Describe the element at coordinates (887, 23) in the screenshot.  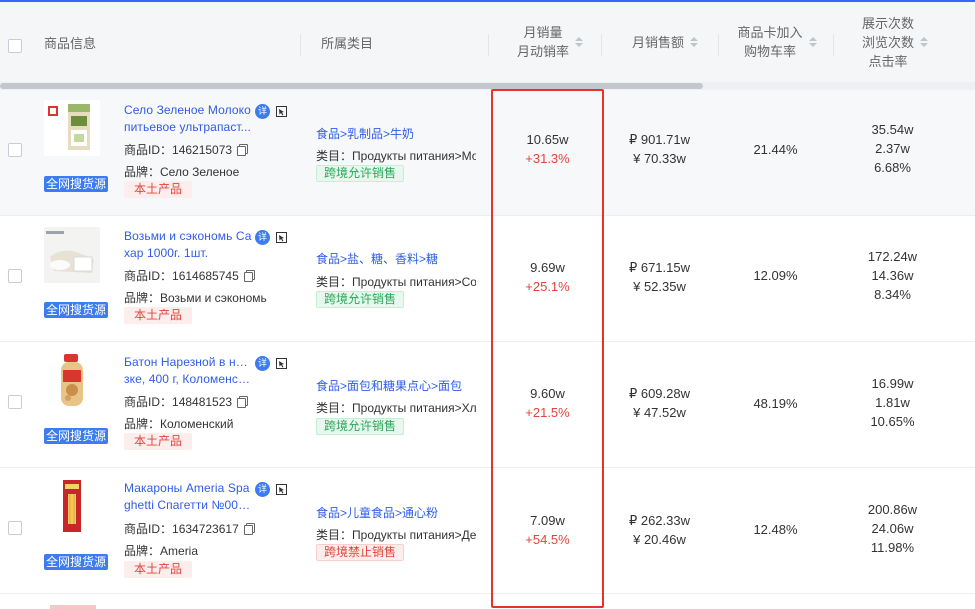
I see `header-impressions-label: 展示次数` at that location.